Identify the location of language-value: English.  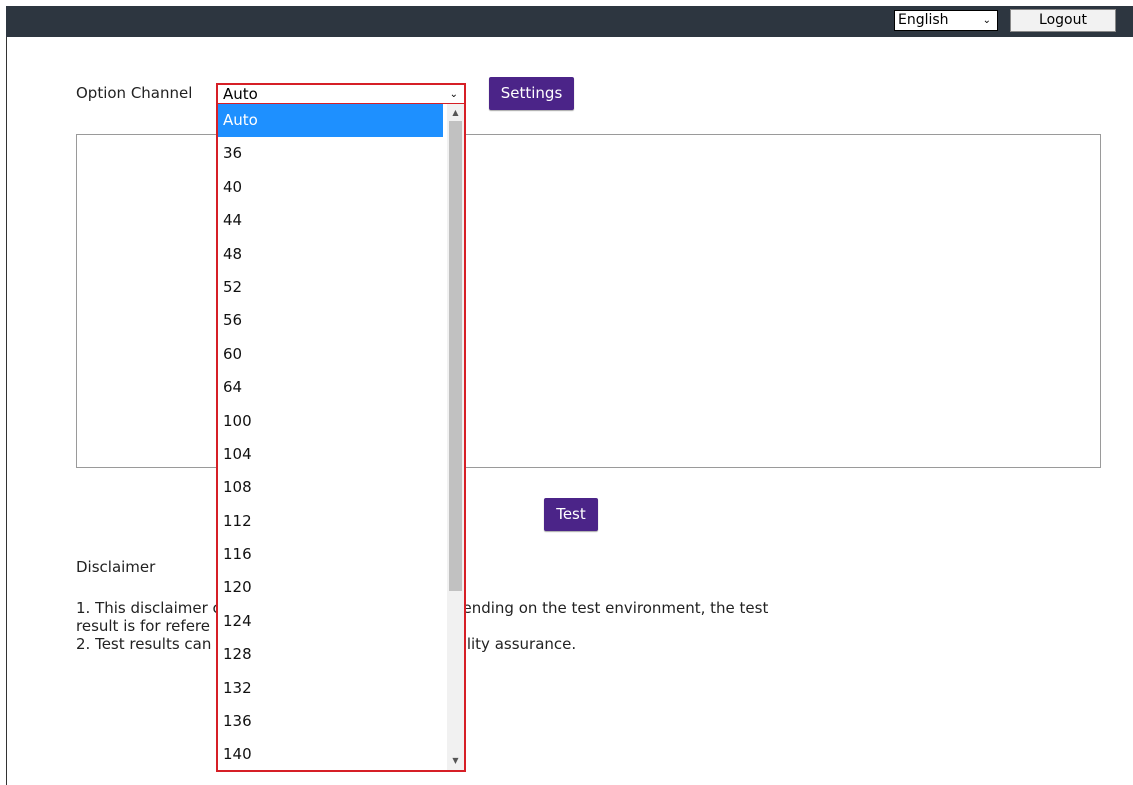
(923, 20).